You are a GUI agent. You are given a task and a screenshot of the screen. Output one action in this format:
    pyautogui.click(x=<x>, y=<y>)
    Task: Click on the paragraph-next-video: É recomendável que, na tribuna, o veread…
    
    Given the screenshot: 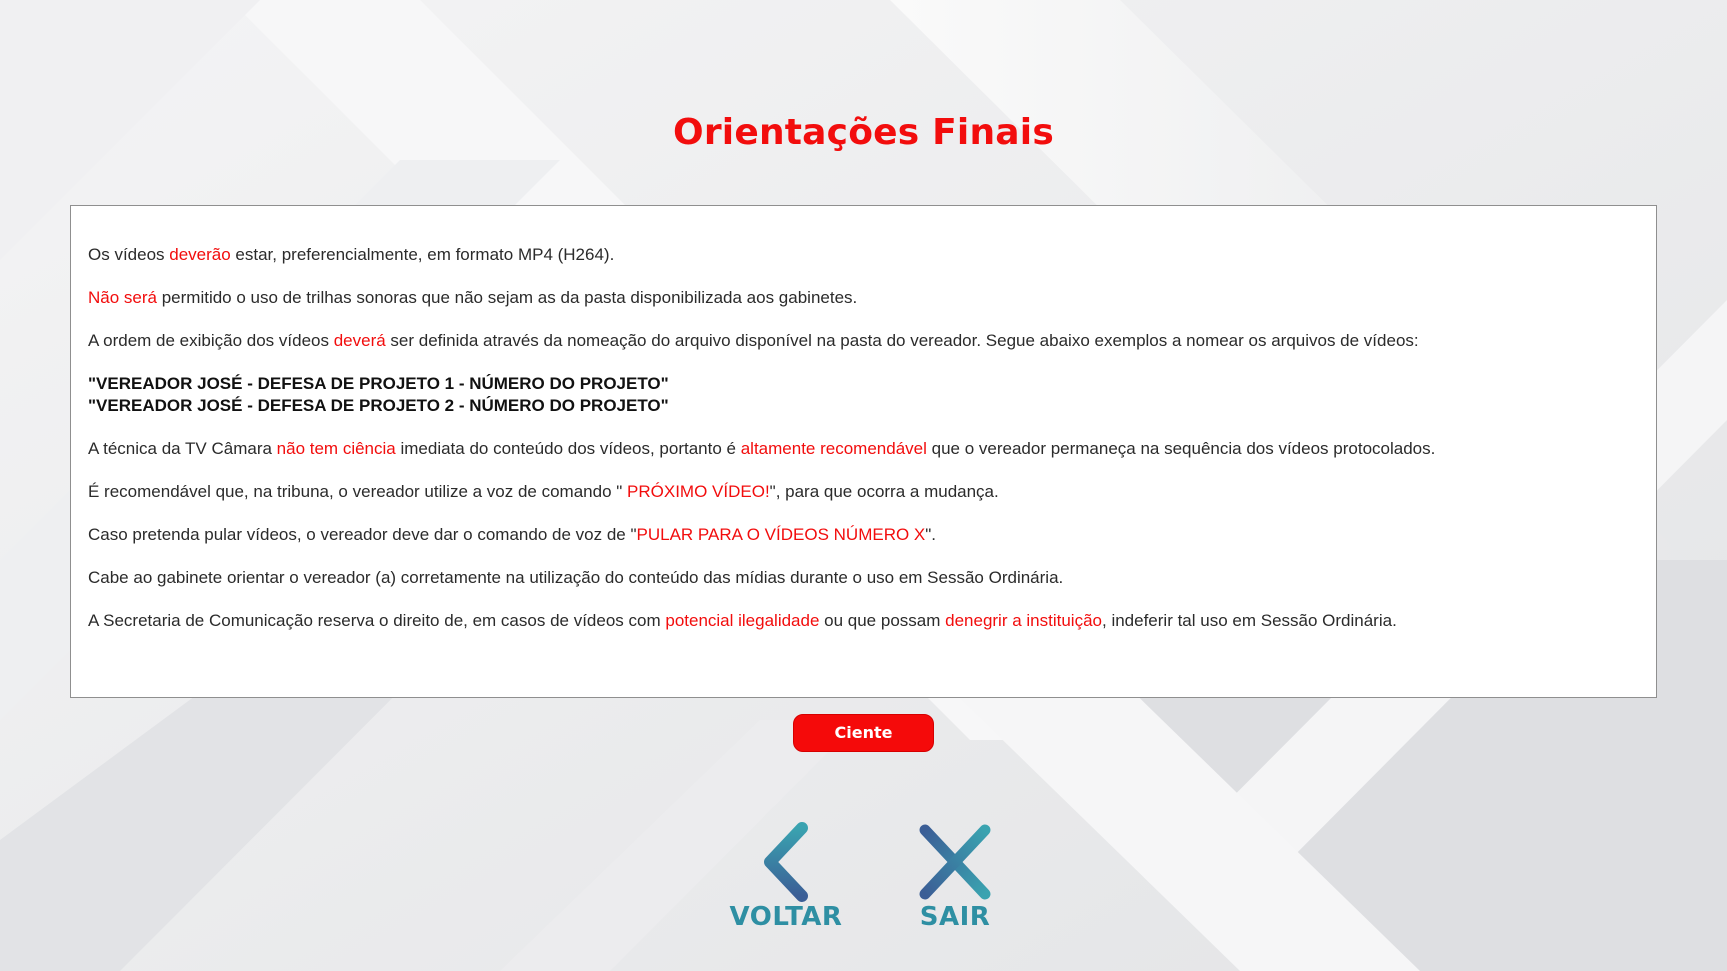 What is the action you would take?
    pyautogui.click(x=543, y=491)
    